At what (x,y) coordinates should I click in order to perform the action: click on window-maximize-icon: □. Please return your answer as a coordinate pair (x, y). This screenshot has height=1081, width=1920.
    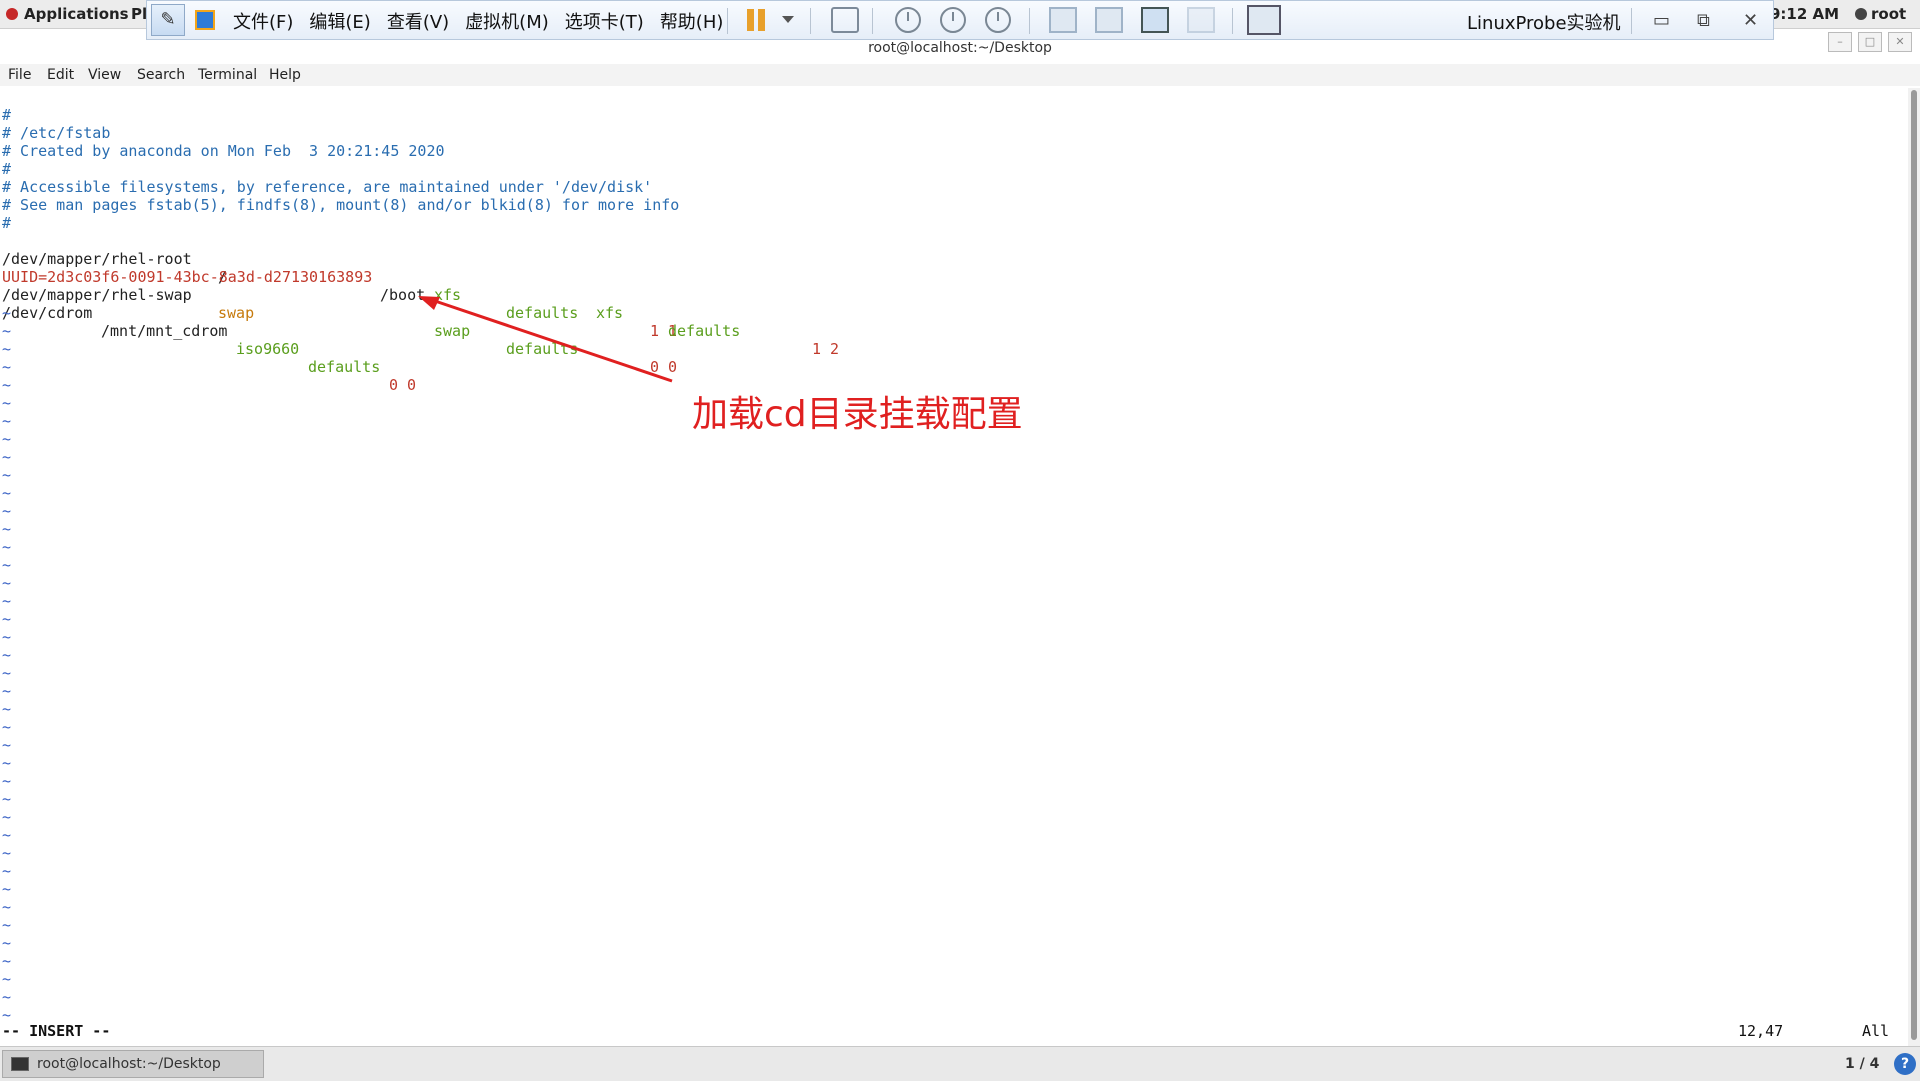
    Looking at the image, I should click on (1870, 42).